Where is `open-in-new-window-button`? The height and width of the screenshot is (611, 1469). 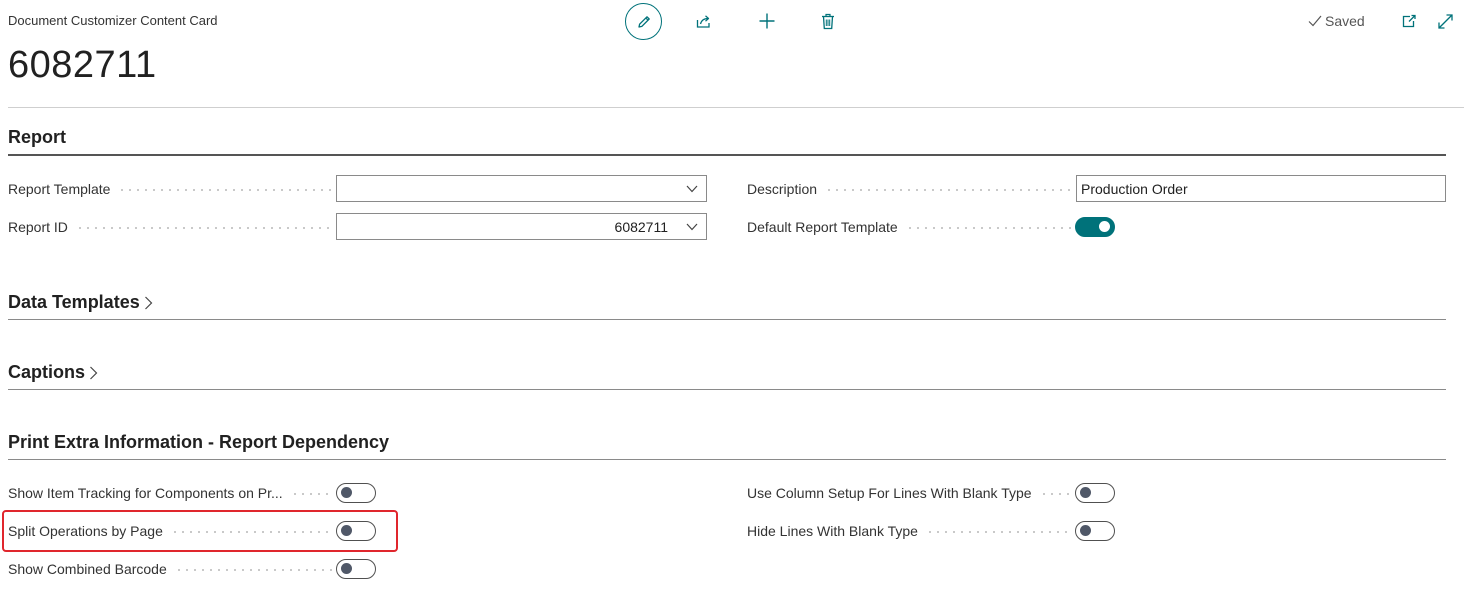 open-in-new-window-button is located at coordinates (1409, 21).